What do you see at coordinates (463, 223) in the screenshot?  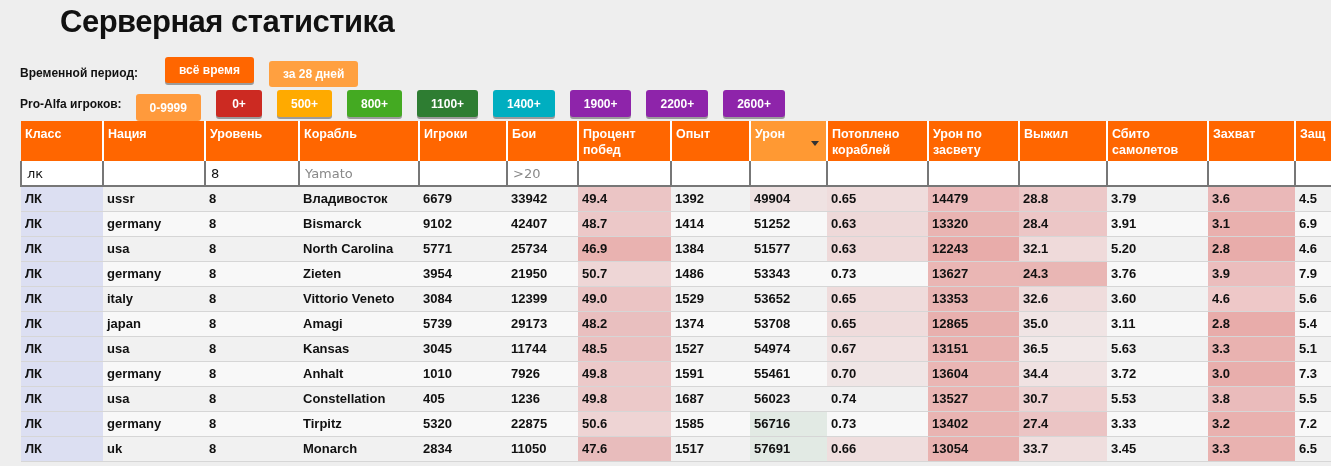 I see `table-cell: 9102` at bounding box center [463, 223].